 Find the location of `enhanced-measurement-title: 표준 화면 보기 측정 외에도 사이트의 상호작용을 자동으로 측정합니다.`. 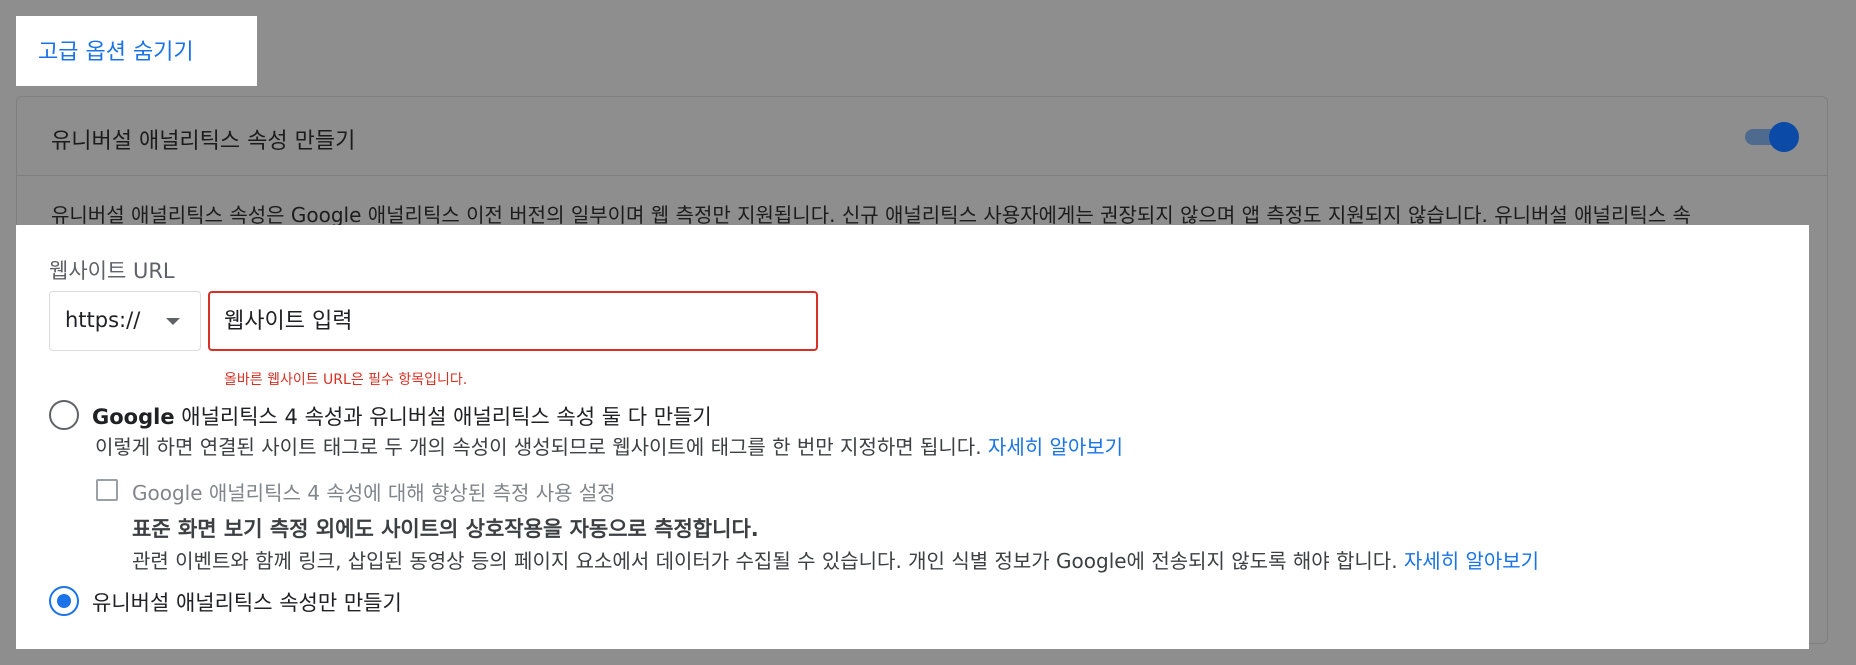

enhanced-measurement-title: 표준 화면 보기 측정 외에도 사이트의 상호작용을 자동으로 측정합니다. is located at coordinates (445, 529).